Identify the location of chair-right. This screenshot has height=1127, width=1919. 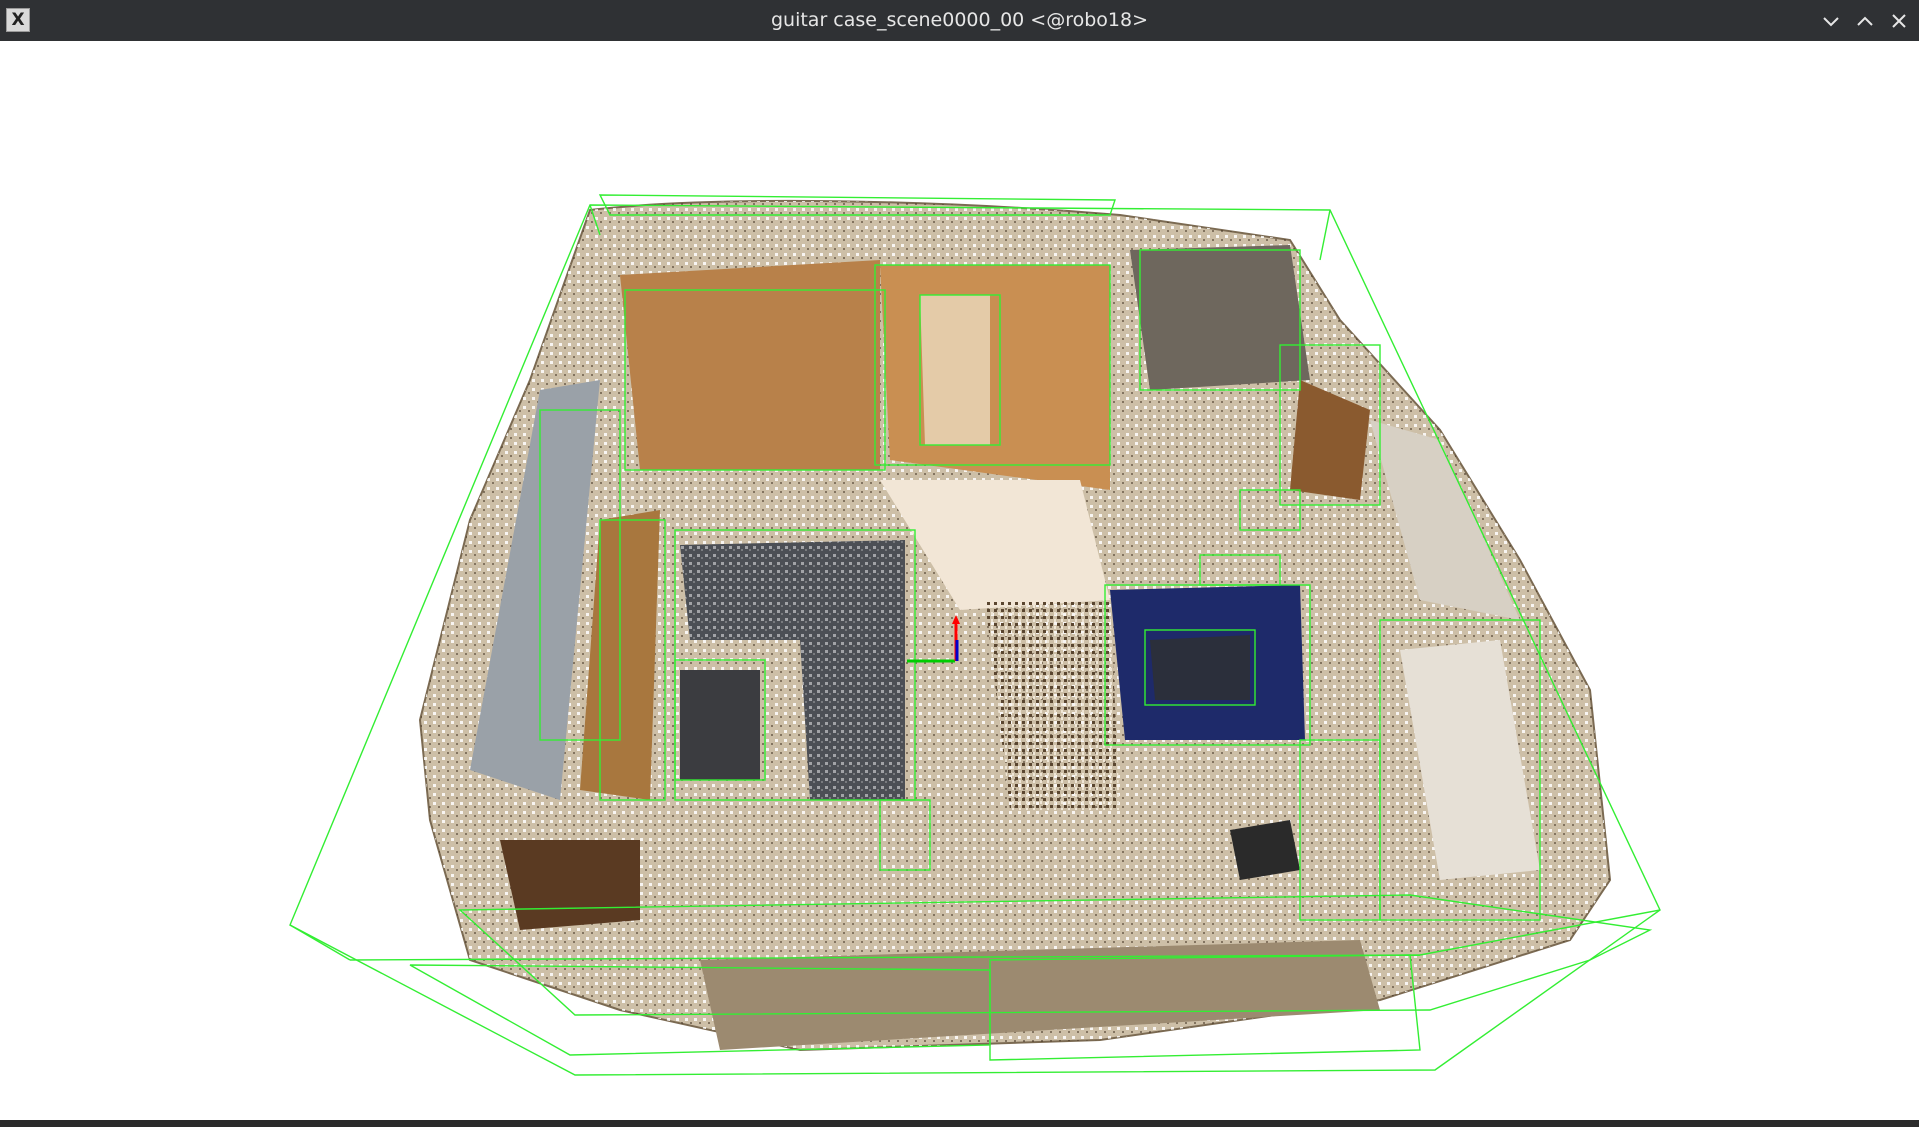
(1265, 850).